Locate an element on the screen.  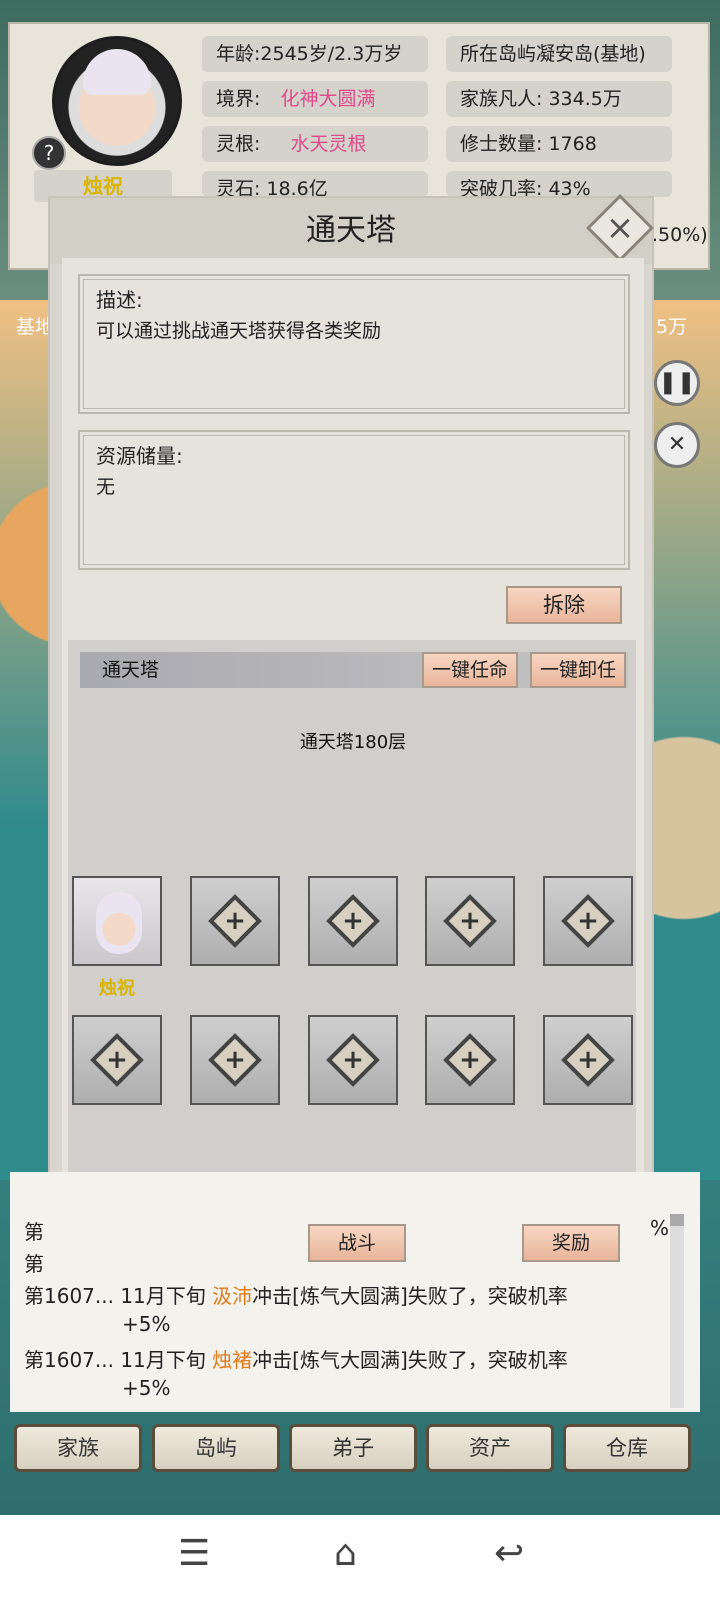
tower-floor: 通天塔180层 is located at coordinates (353, 742).